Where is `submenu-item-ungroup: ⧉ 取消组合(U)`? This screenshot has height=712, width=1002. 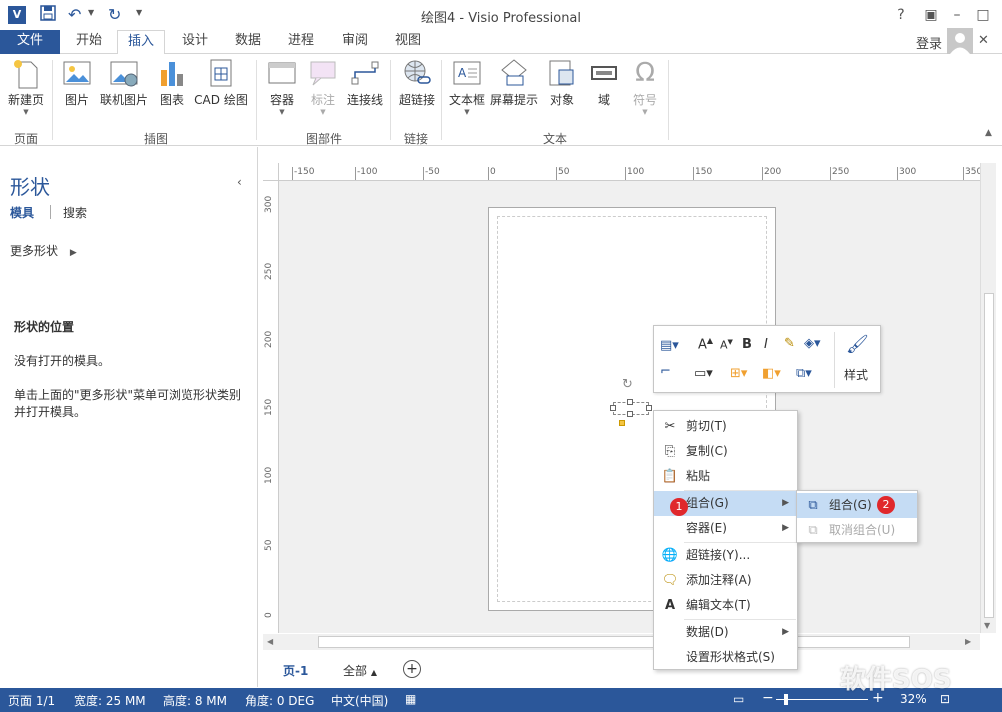 submenu-item-ungroup: ⧉ 取消组合(U) is located at coordinates (857, 530).